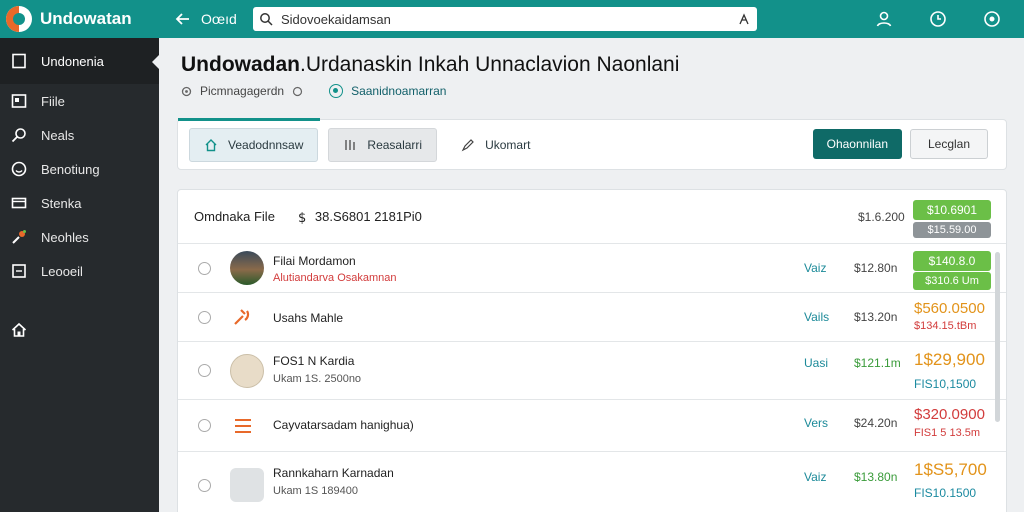  Describe the element at coordinates (876, 268) in the screenshot. I see `row-price: $12.80n` at that location.